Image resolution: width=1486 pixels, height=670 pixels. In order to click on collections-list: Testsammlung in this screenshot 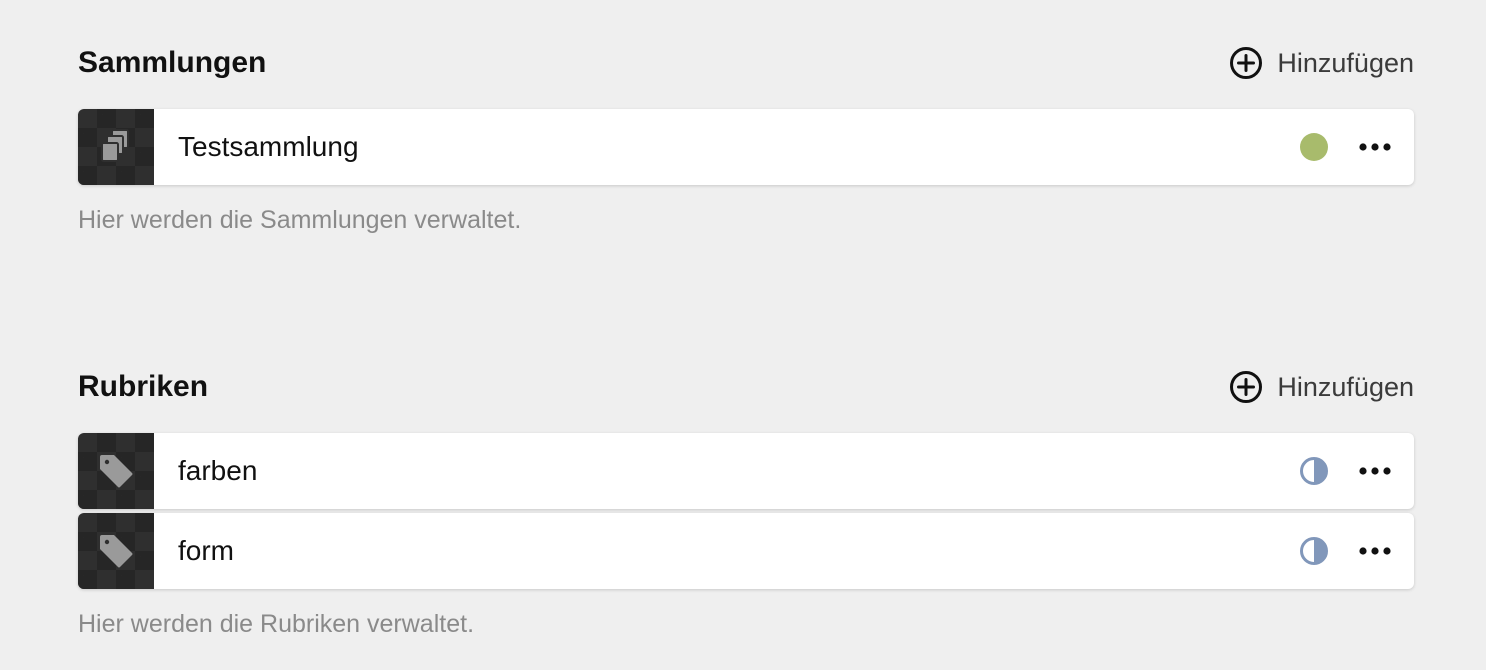, I will do `click(746, 147)`.